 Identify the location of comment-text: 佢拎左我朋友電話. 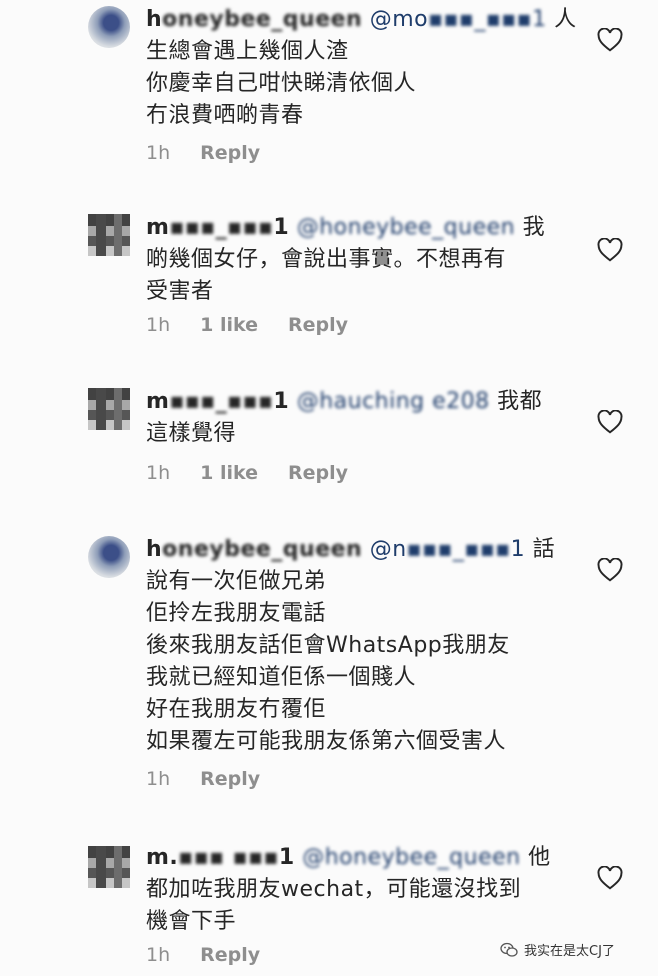
(236, 613).